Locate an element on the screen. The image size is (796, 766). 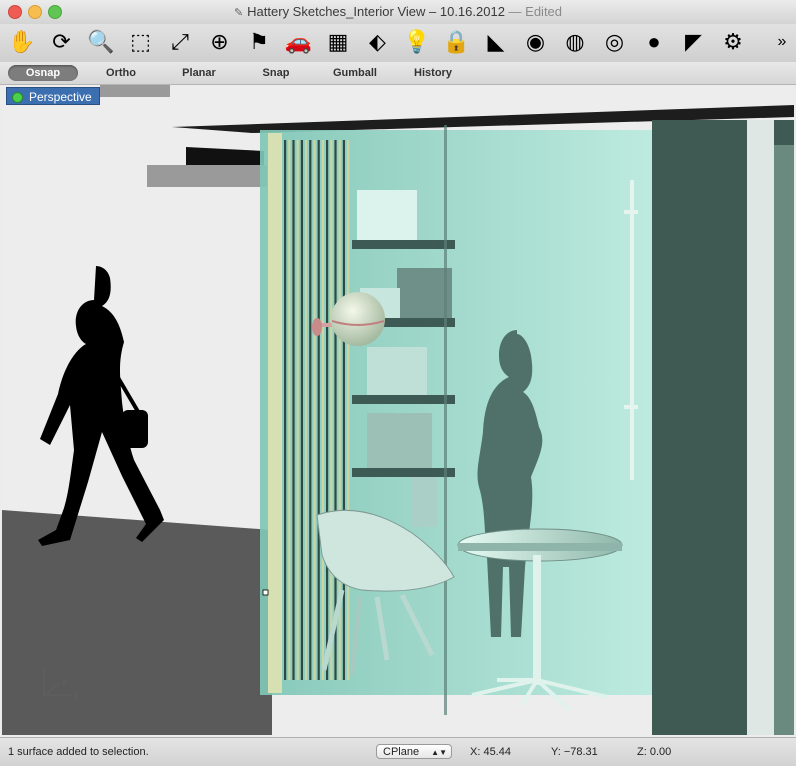
soffit-grey is located at coordinates (207, 176).